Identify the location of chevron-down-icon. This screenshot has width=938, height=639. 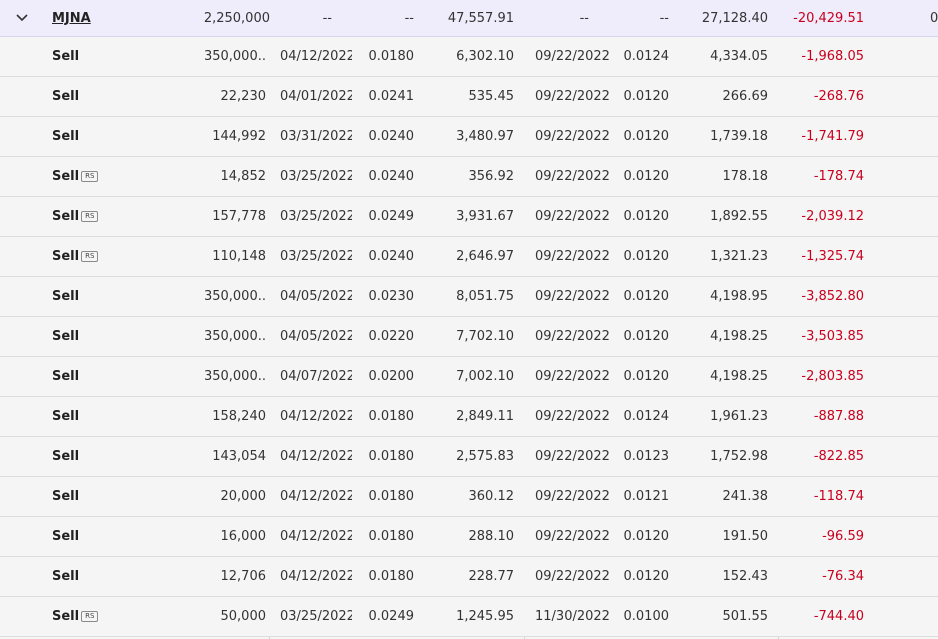
(22, 18).